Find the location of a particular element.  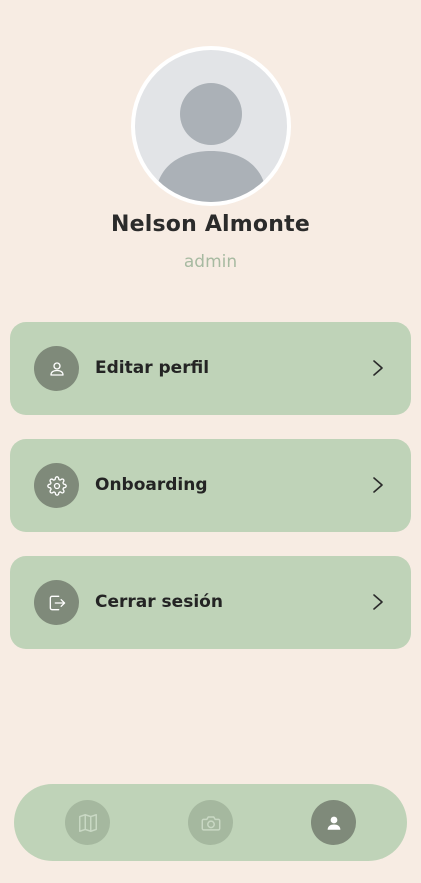

menu-item-label: Cerrar sesión is located at coordinates (159, 602).